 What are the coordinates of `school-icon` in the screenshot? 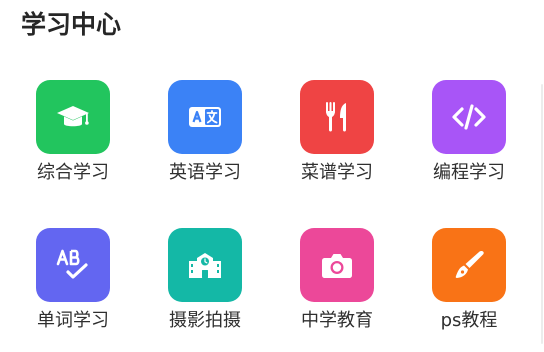 It's located at (205, 265).